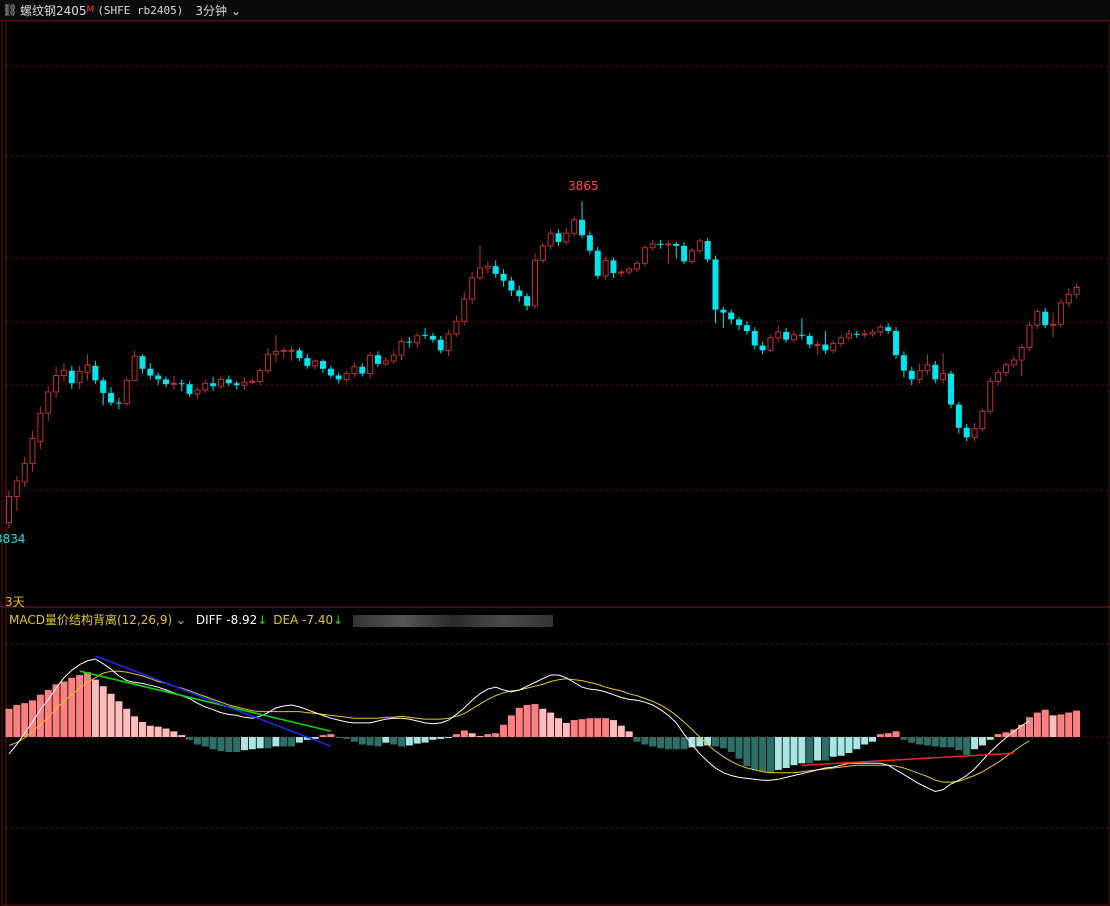  Describe the element at coordinates (453, 620) in the screenshot. I see `obscured-values` at that location.